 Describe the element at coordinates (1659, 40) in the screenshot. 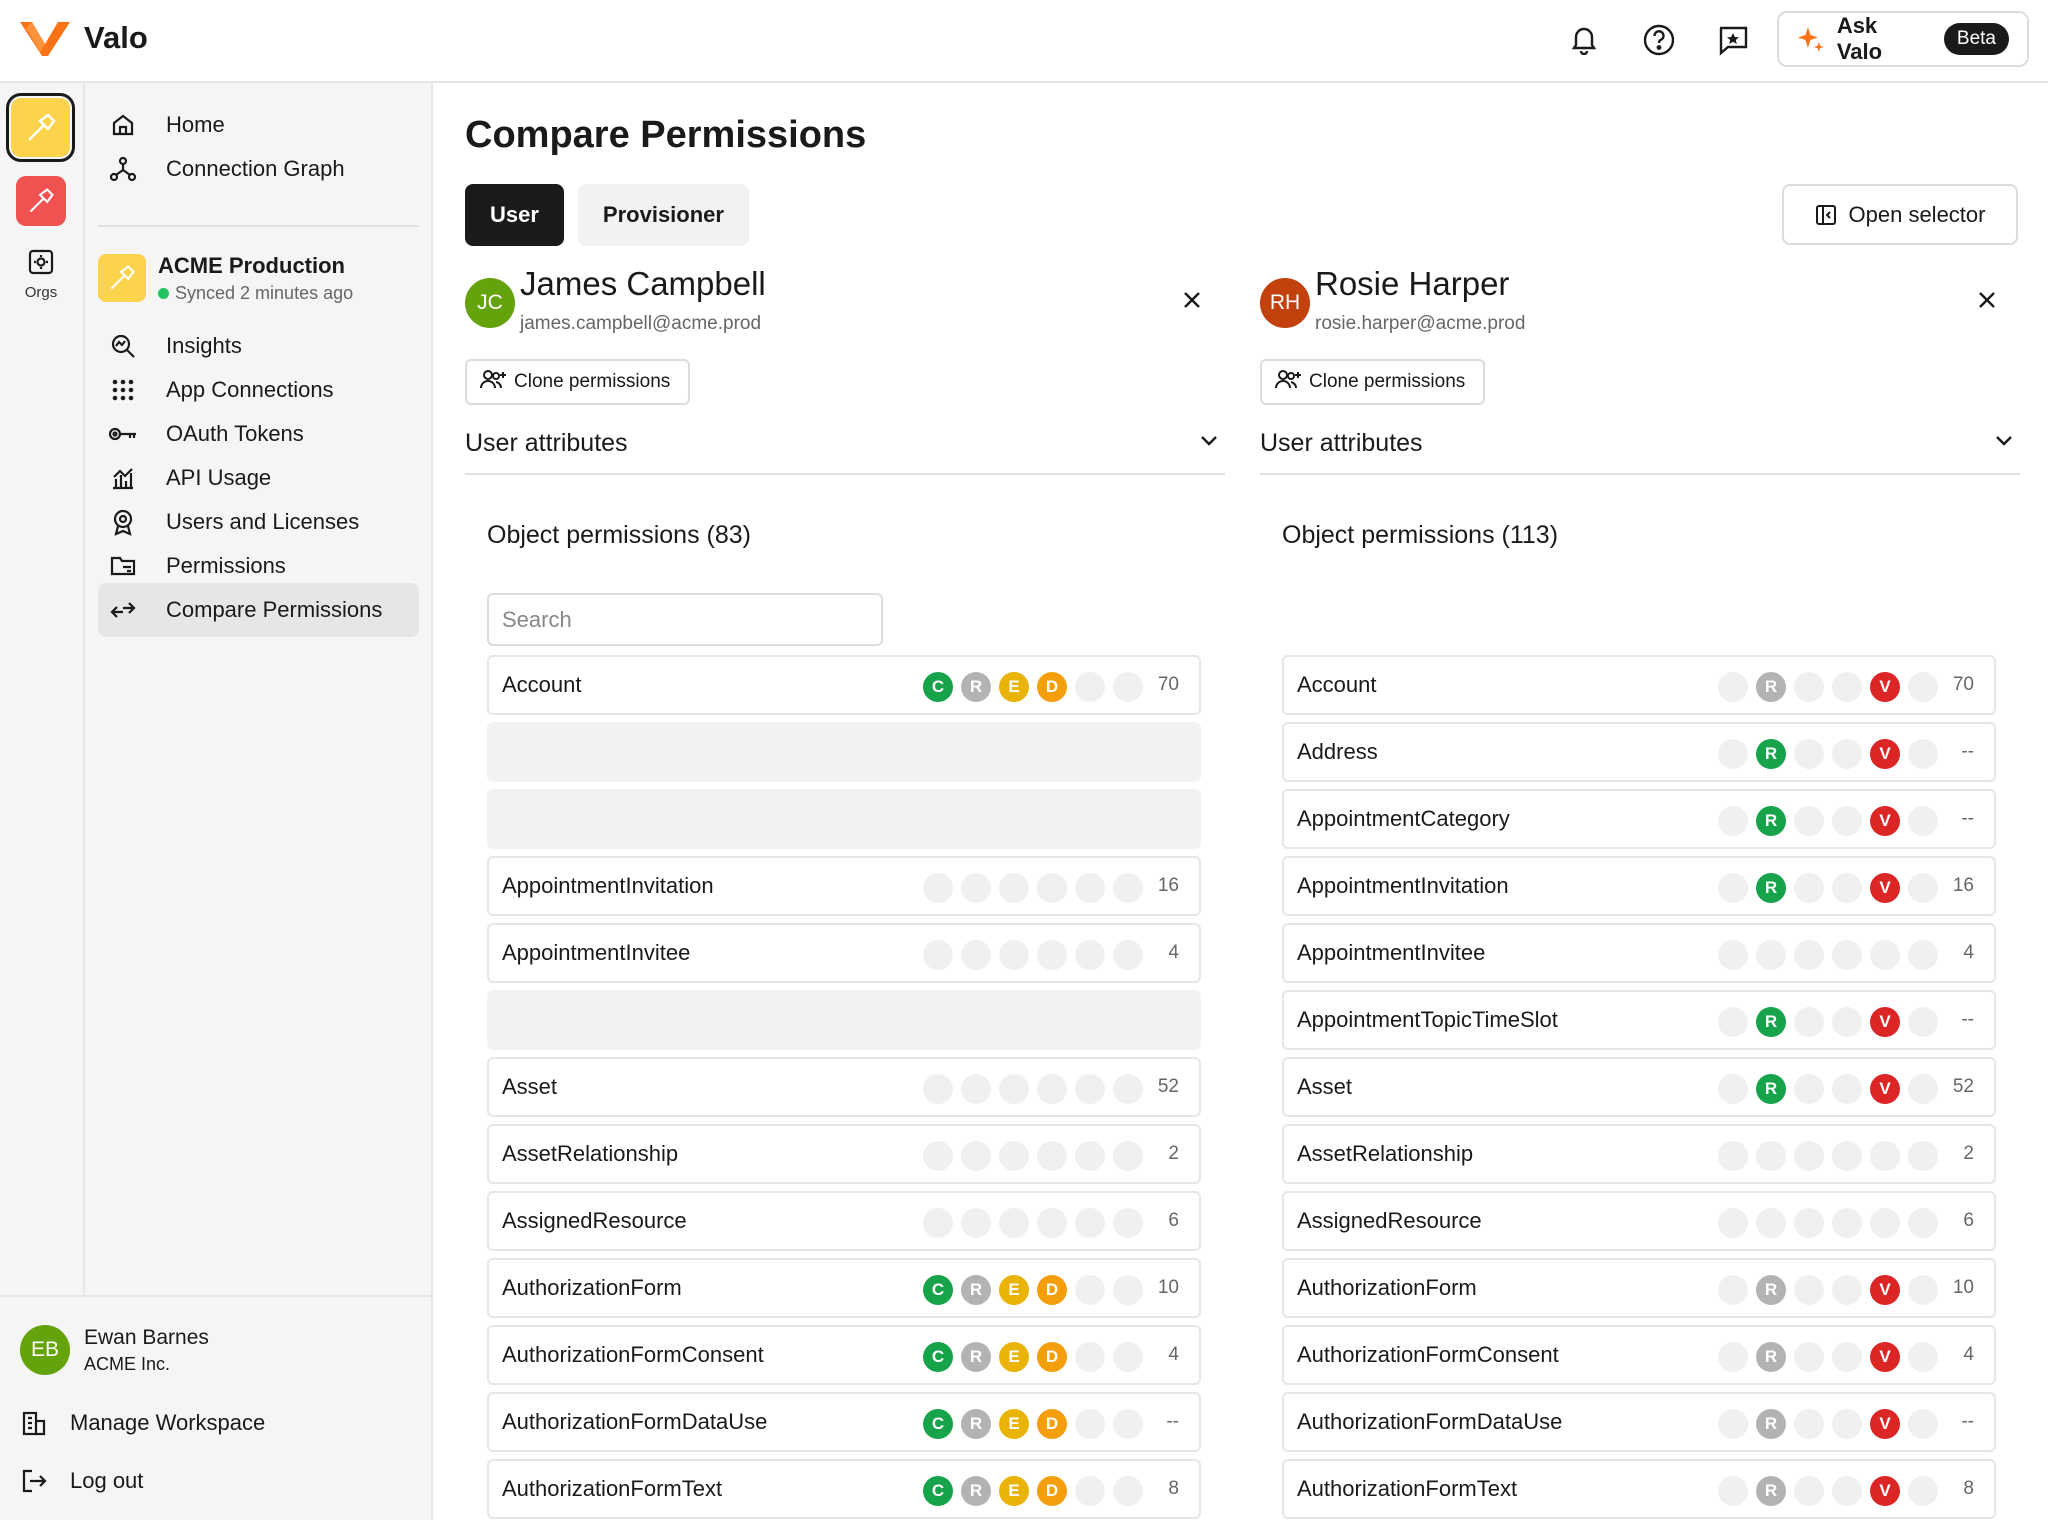

I see `help-icon` at that location.